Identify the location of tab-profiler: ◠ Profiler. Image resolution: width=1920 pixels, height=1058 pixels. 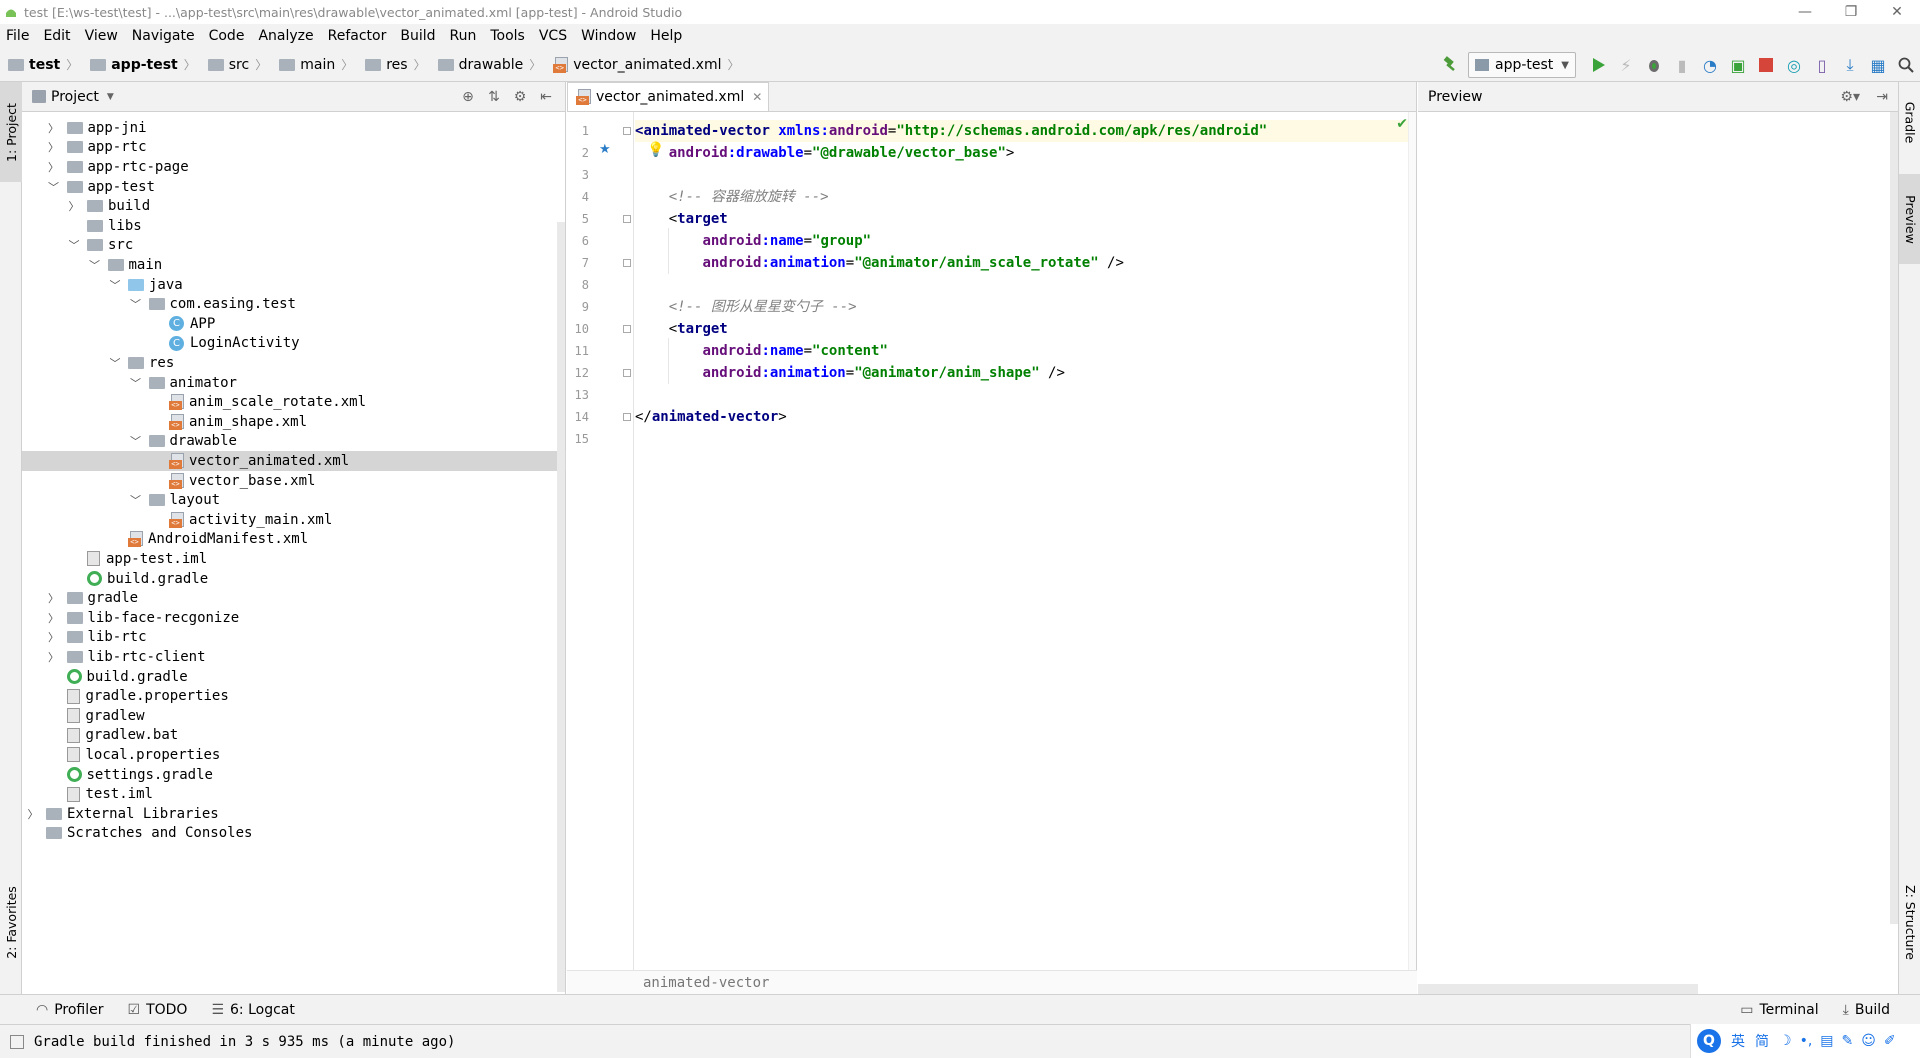
(70, 1010).